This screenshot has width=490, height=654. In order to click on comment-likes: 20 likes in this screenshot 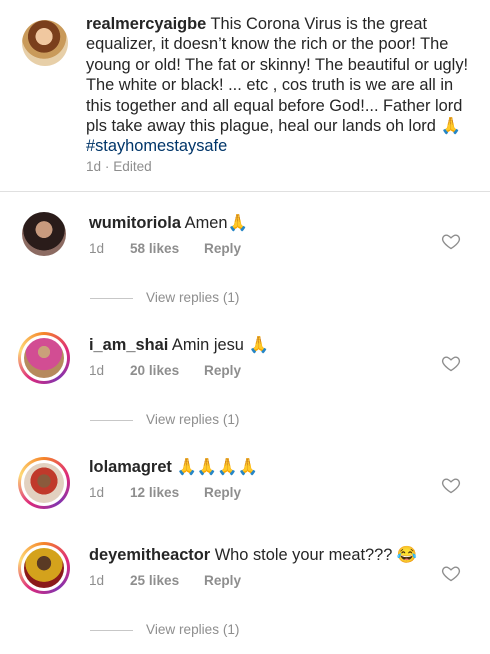, I will do `click(154, 370)`.